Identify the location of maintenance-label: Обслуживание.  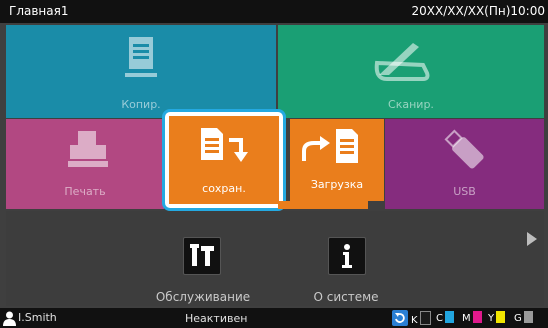
(203, 297).